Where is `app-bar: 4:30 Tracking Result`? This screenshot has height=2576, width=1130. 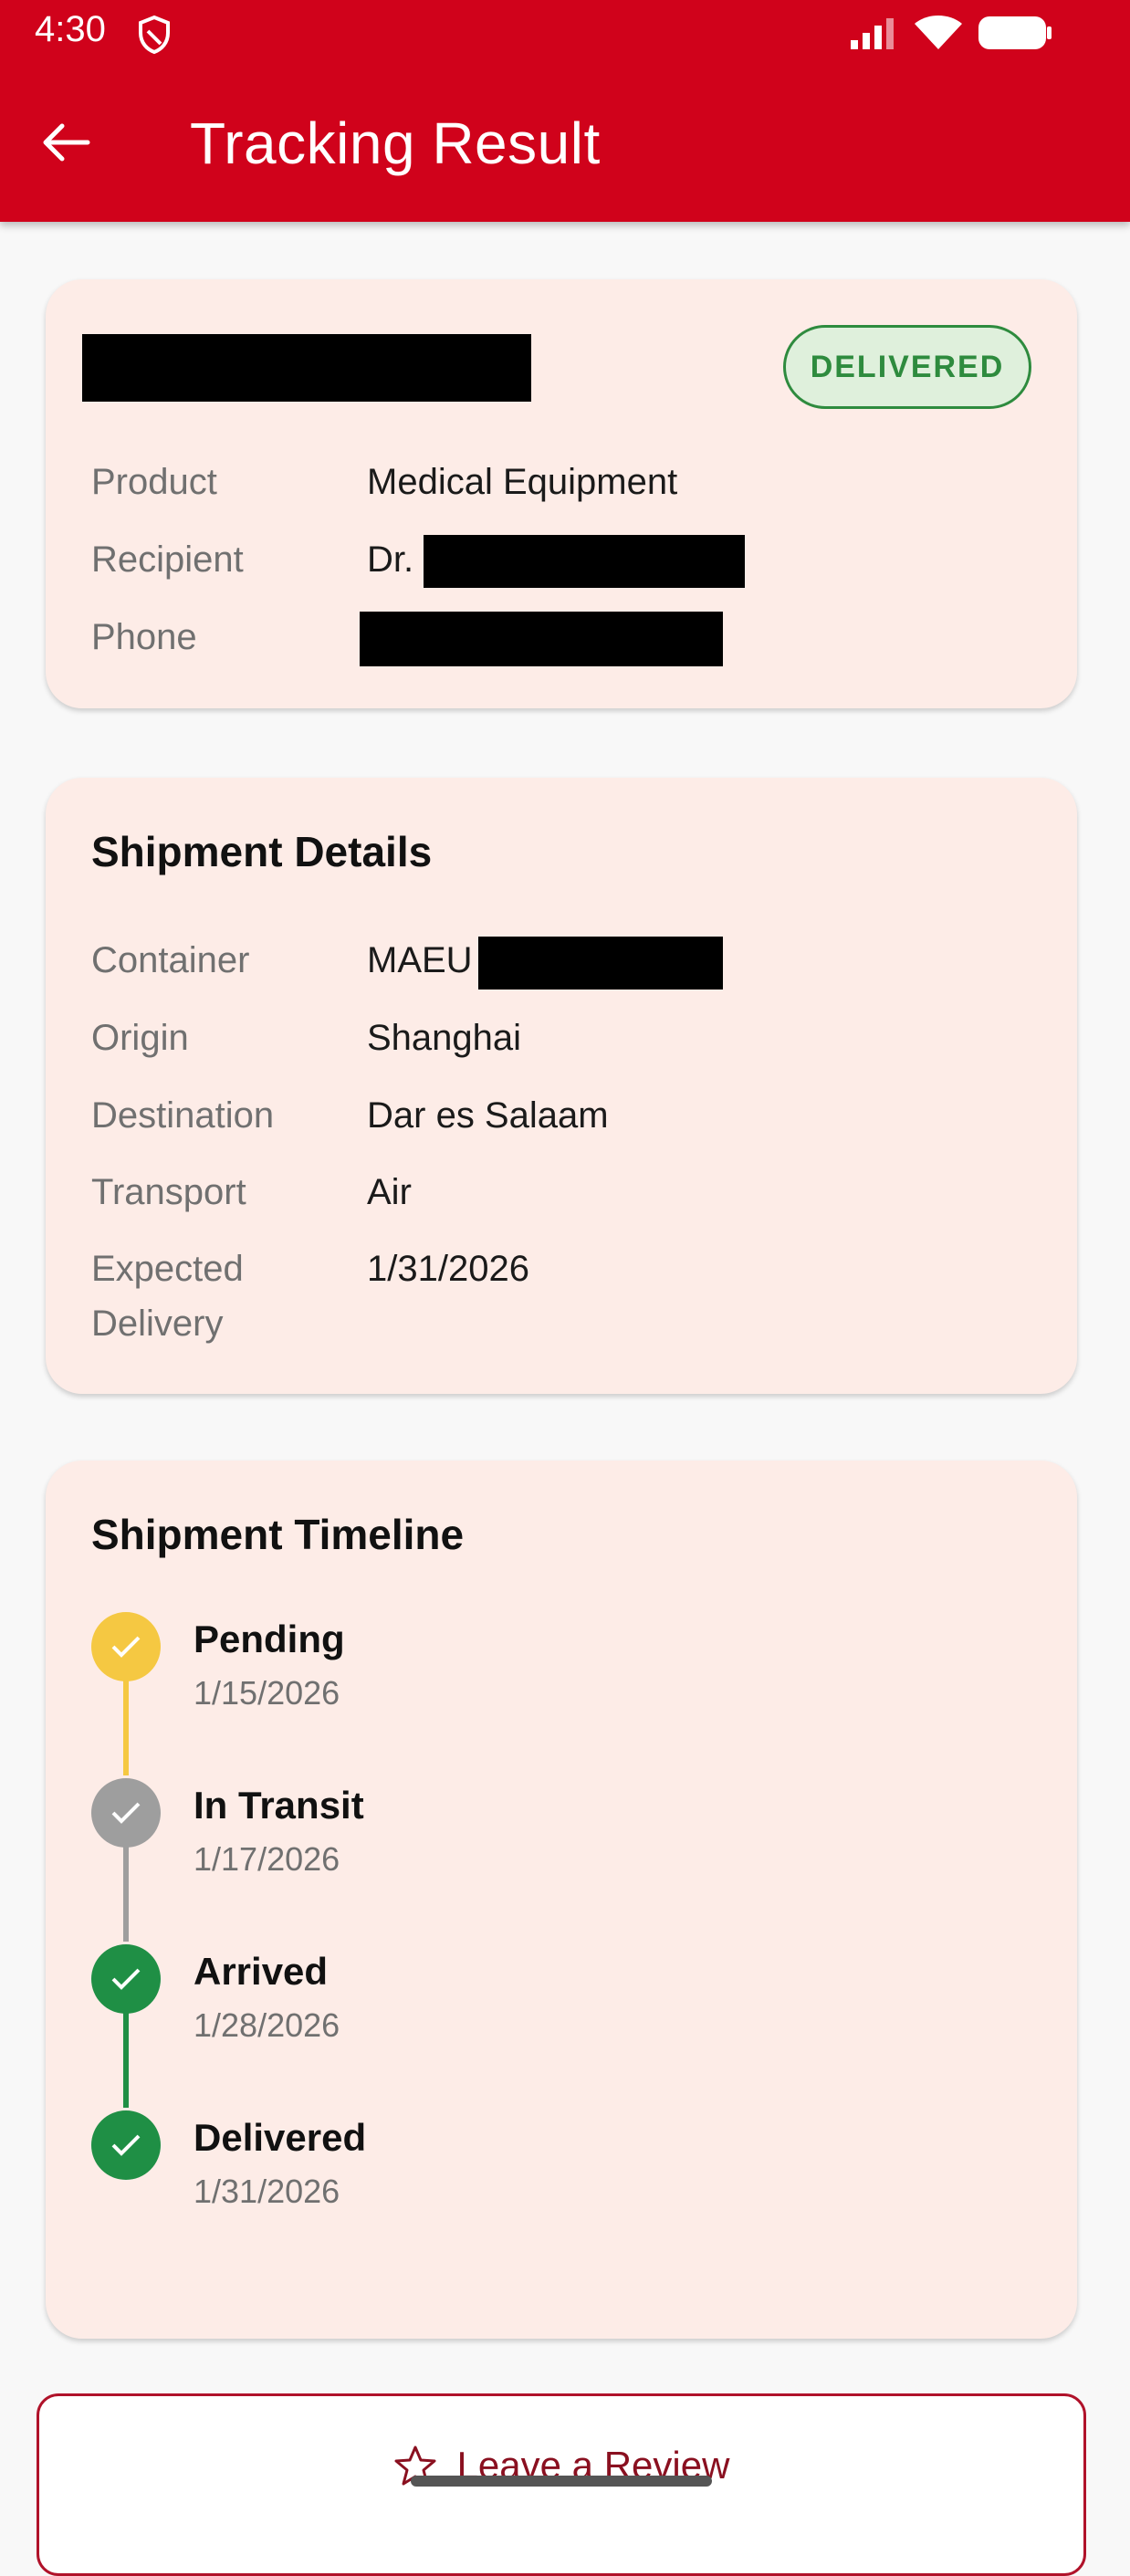 app-bar: 4:30 Tracking Result is located at coordinates (565, 111).